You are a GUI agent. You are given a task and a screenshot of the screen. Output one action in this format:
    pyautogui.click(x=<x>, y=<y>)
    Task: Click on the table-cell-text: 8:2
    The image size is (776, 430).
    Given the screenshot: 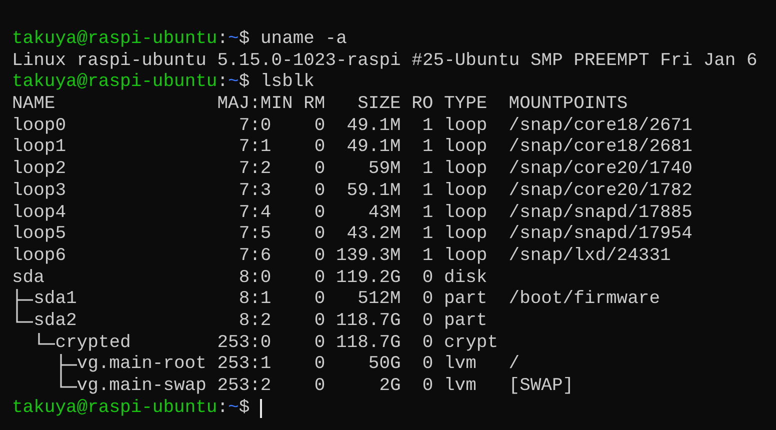 What is the action you would take?
    pyautogui.click(x=255, y=321)
    